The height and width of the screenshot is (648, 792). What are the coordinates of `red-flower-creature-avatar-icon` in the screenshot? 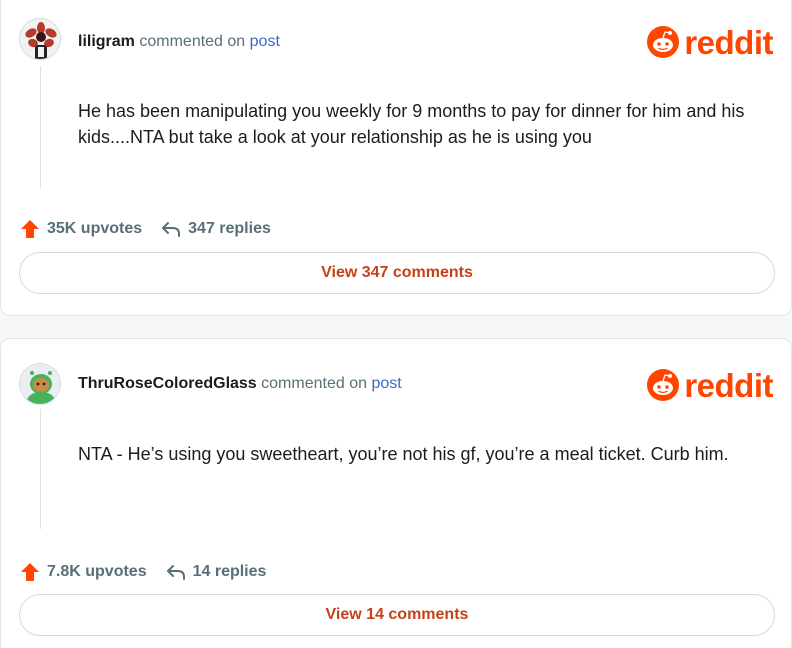 It's located at (40, 39).